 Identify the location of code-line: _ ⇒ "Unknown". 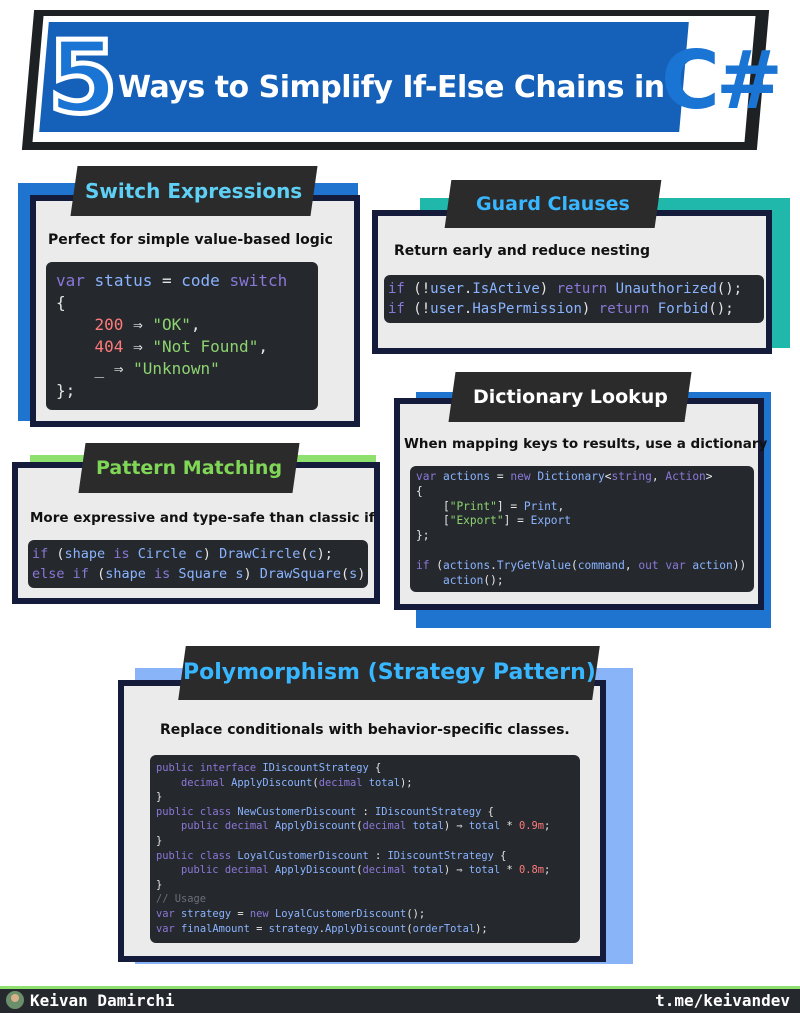
(157, 368).